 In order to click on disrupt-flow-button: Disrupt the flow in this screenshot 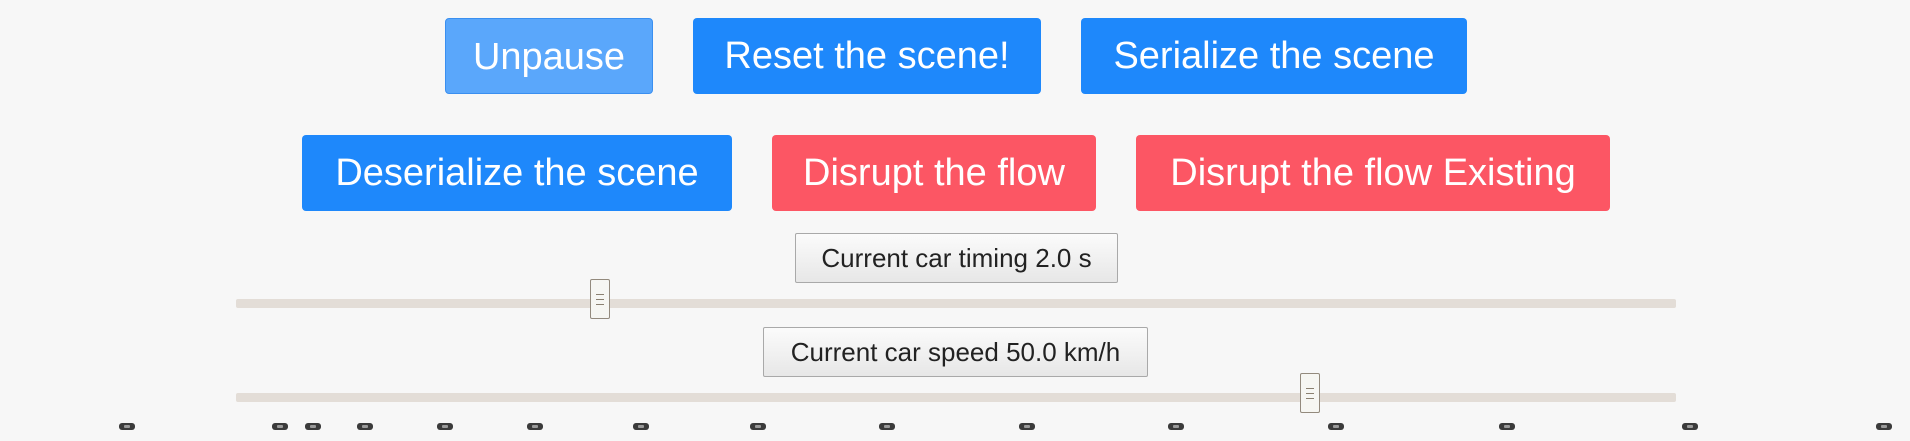, I will do `click(934, 173)`.